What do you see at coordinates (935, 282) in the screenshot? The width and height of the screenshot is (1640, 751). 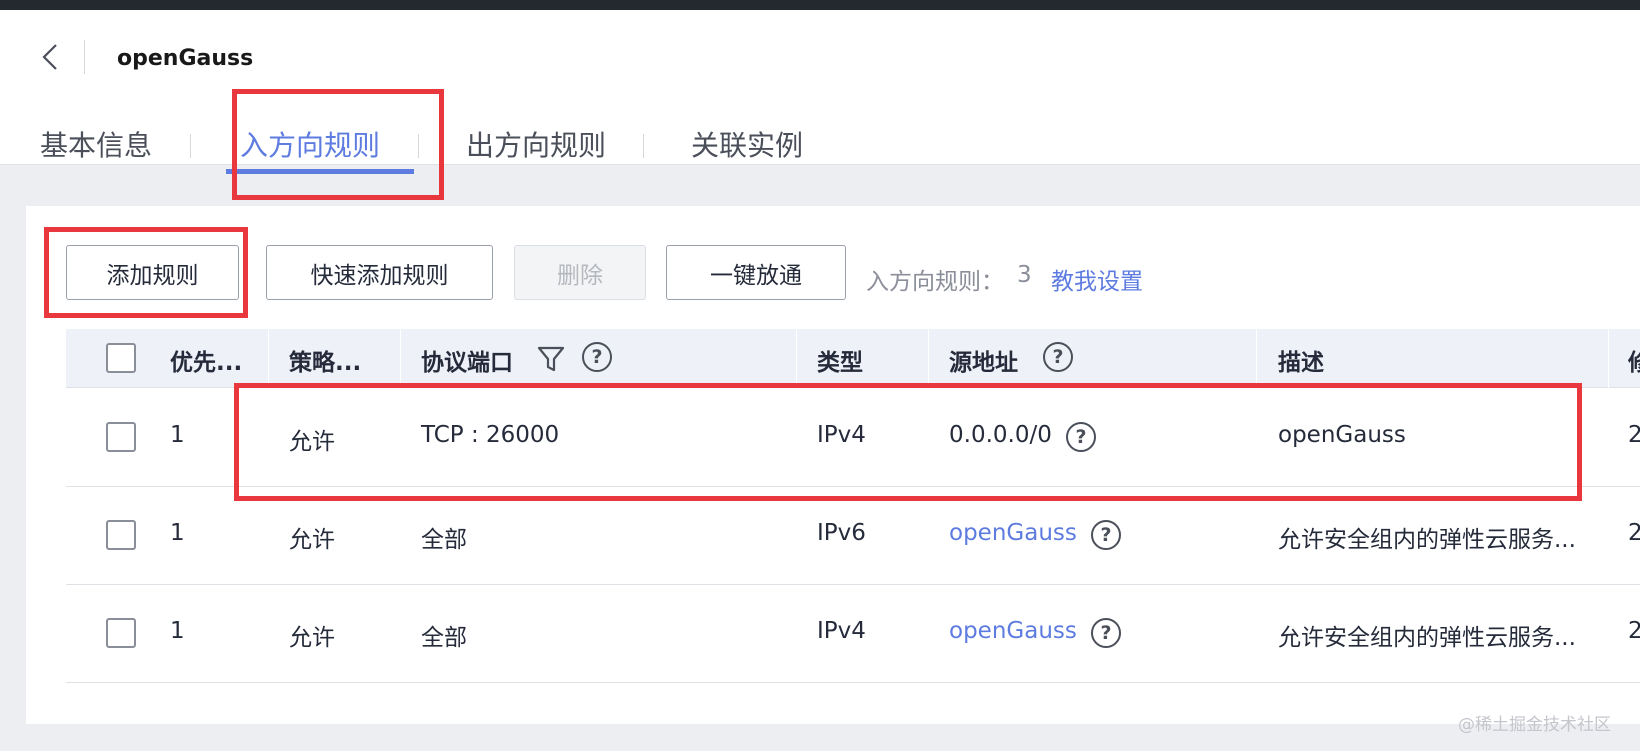 I see `rule-count-label: 入方向规则：` at bounding box center [935, 282].